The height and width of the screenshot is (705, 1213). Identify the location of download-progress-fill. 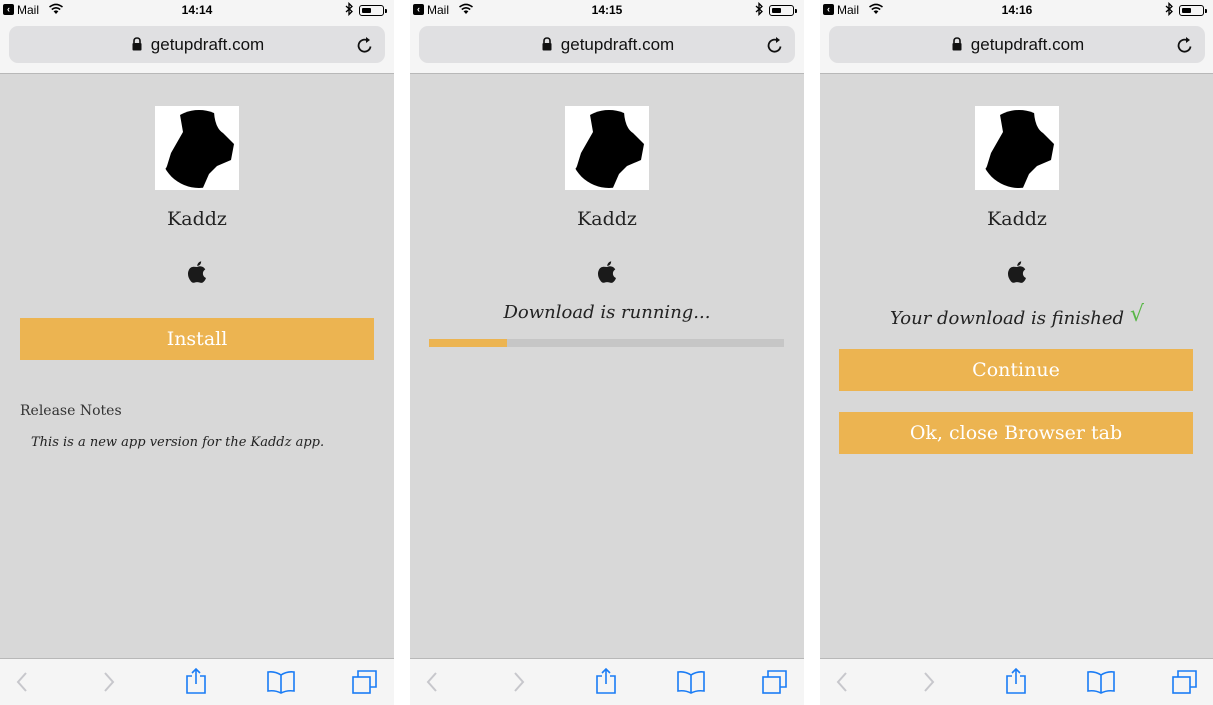
(468, 343).